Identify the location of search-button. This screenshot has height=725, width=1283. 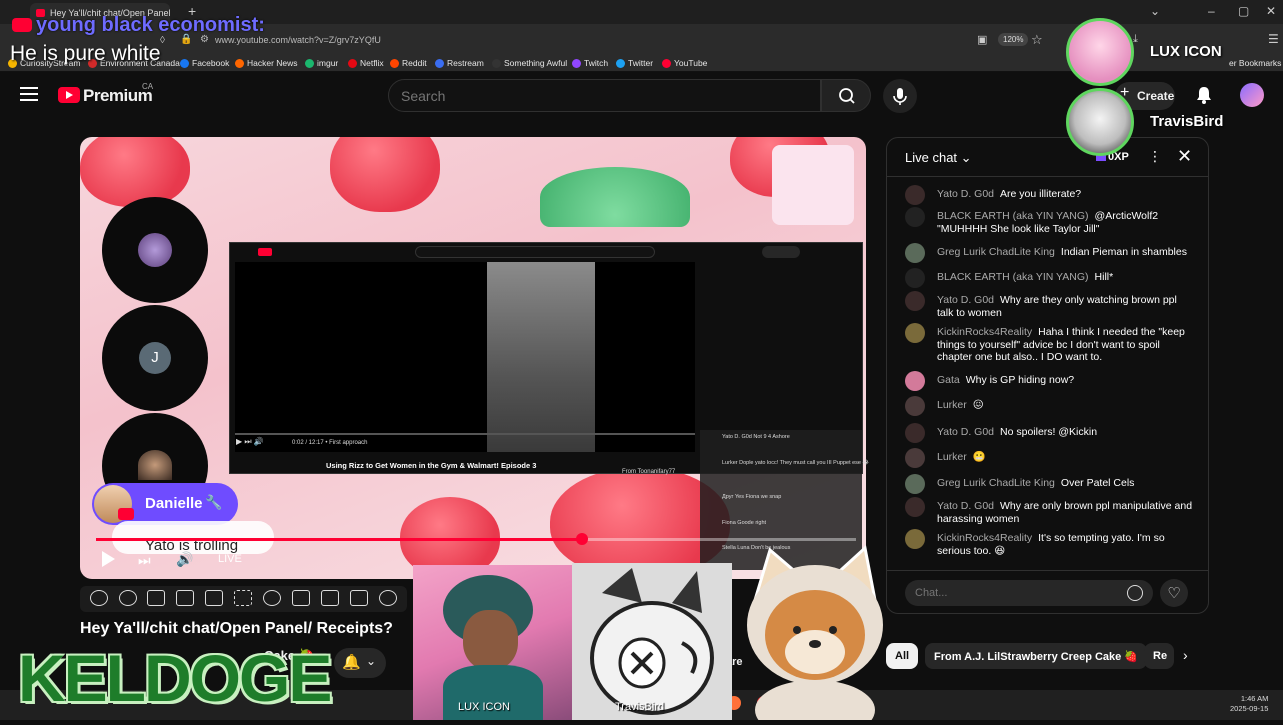
(846, 95).